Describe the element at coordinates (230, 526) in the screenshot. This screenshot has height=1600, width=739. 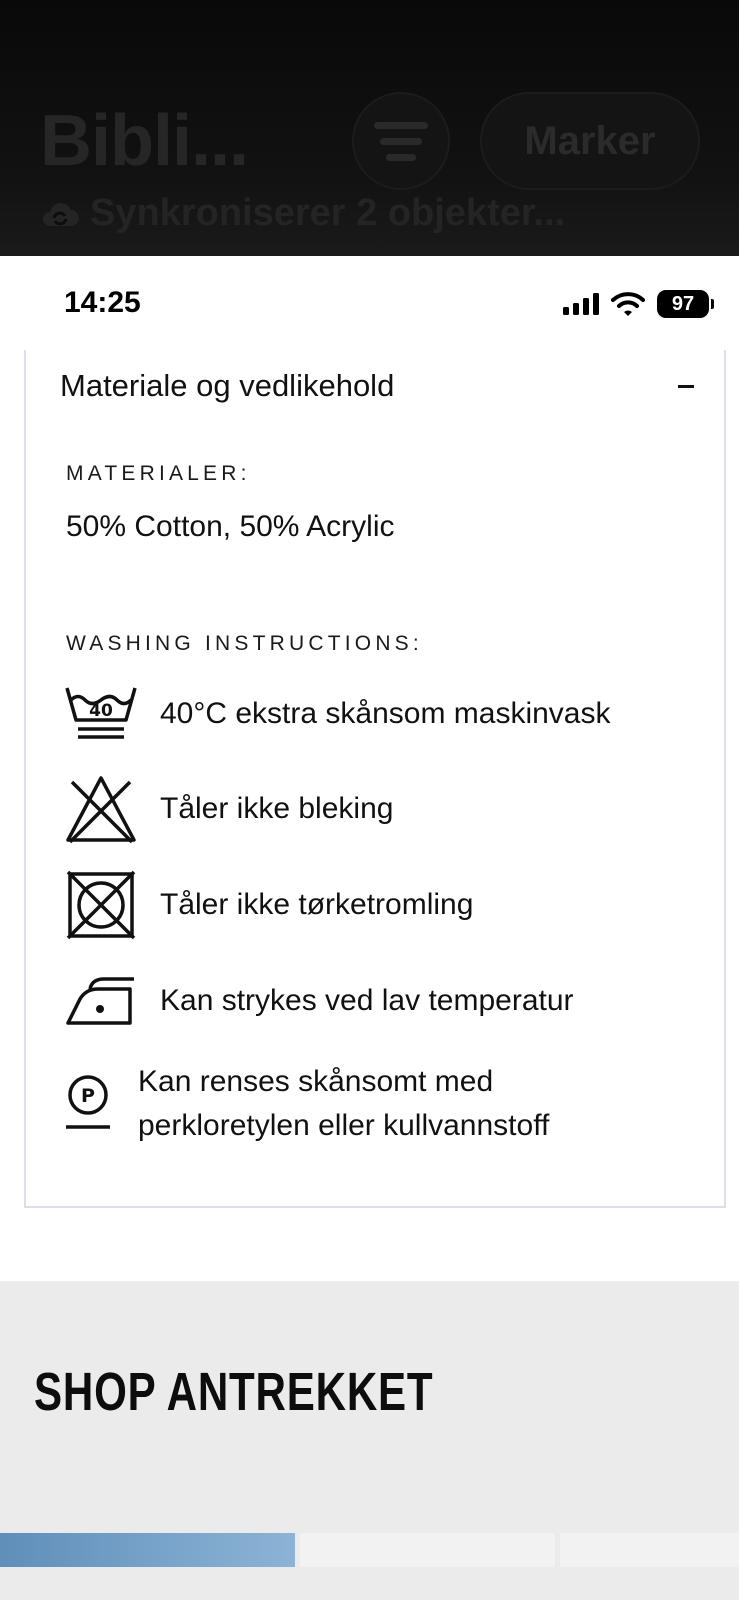
I see `materials-value: 50% Cotton, 50% Acrylic` at that location.